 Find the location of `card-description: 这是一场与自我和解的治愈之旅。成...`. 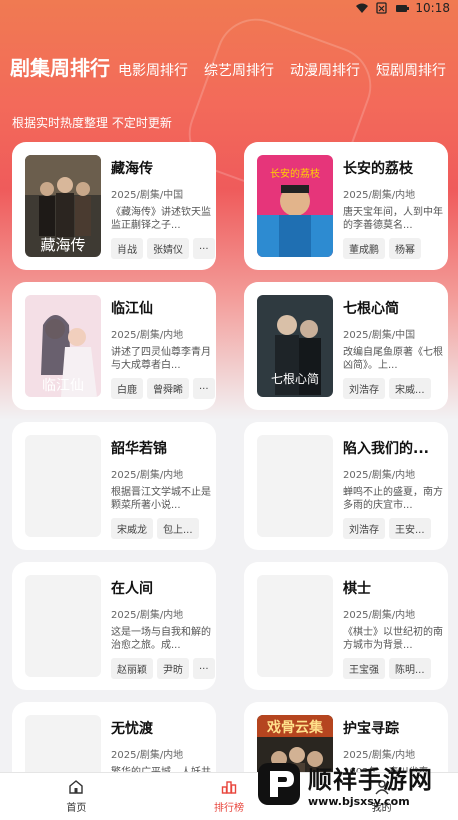

card-description: 这是一场与自我和解的治愈之旅。成... is located at coordinates (161, 639).